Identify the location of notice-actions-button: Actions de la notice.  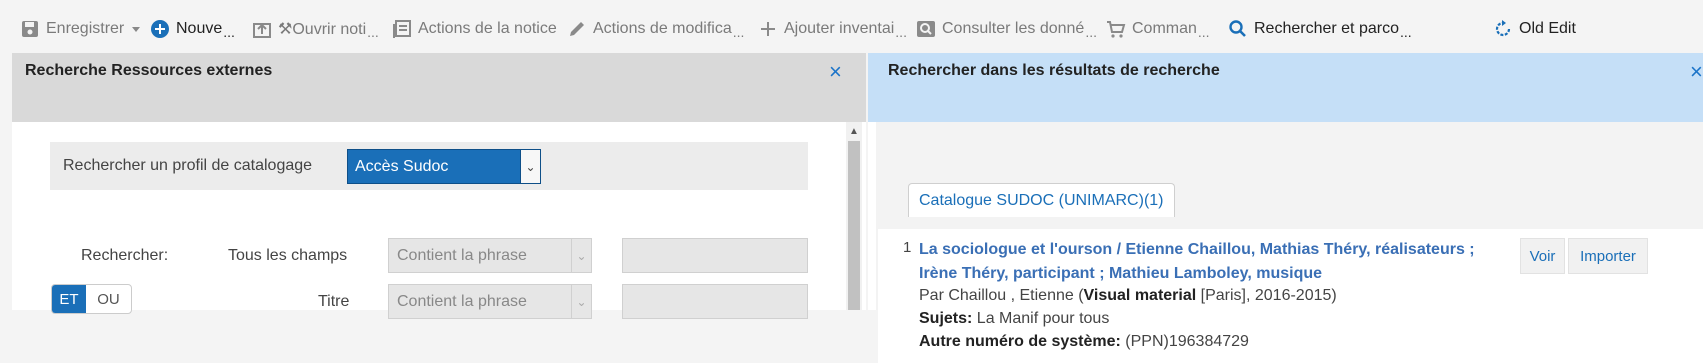
(474, 29).